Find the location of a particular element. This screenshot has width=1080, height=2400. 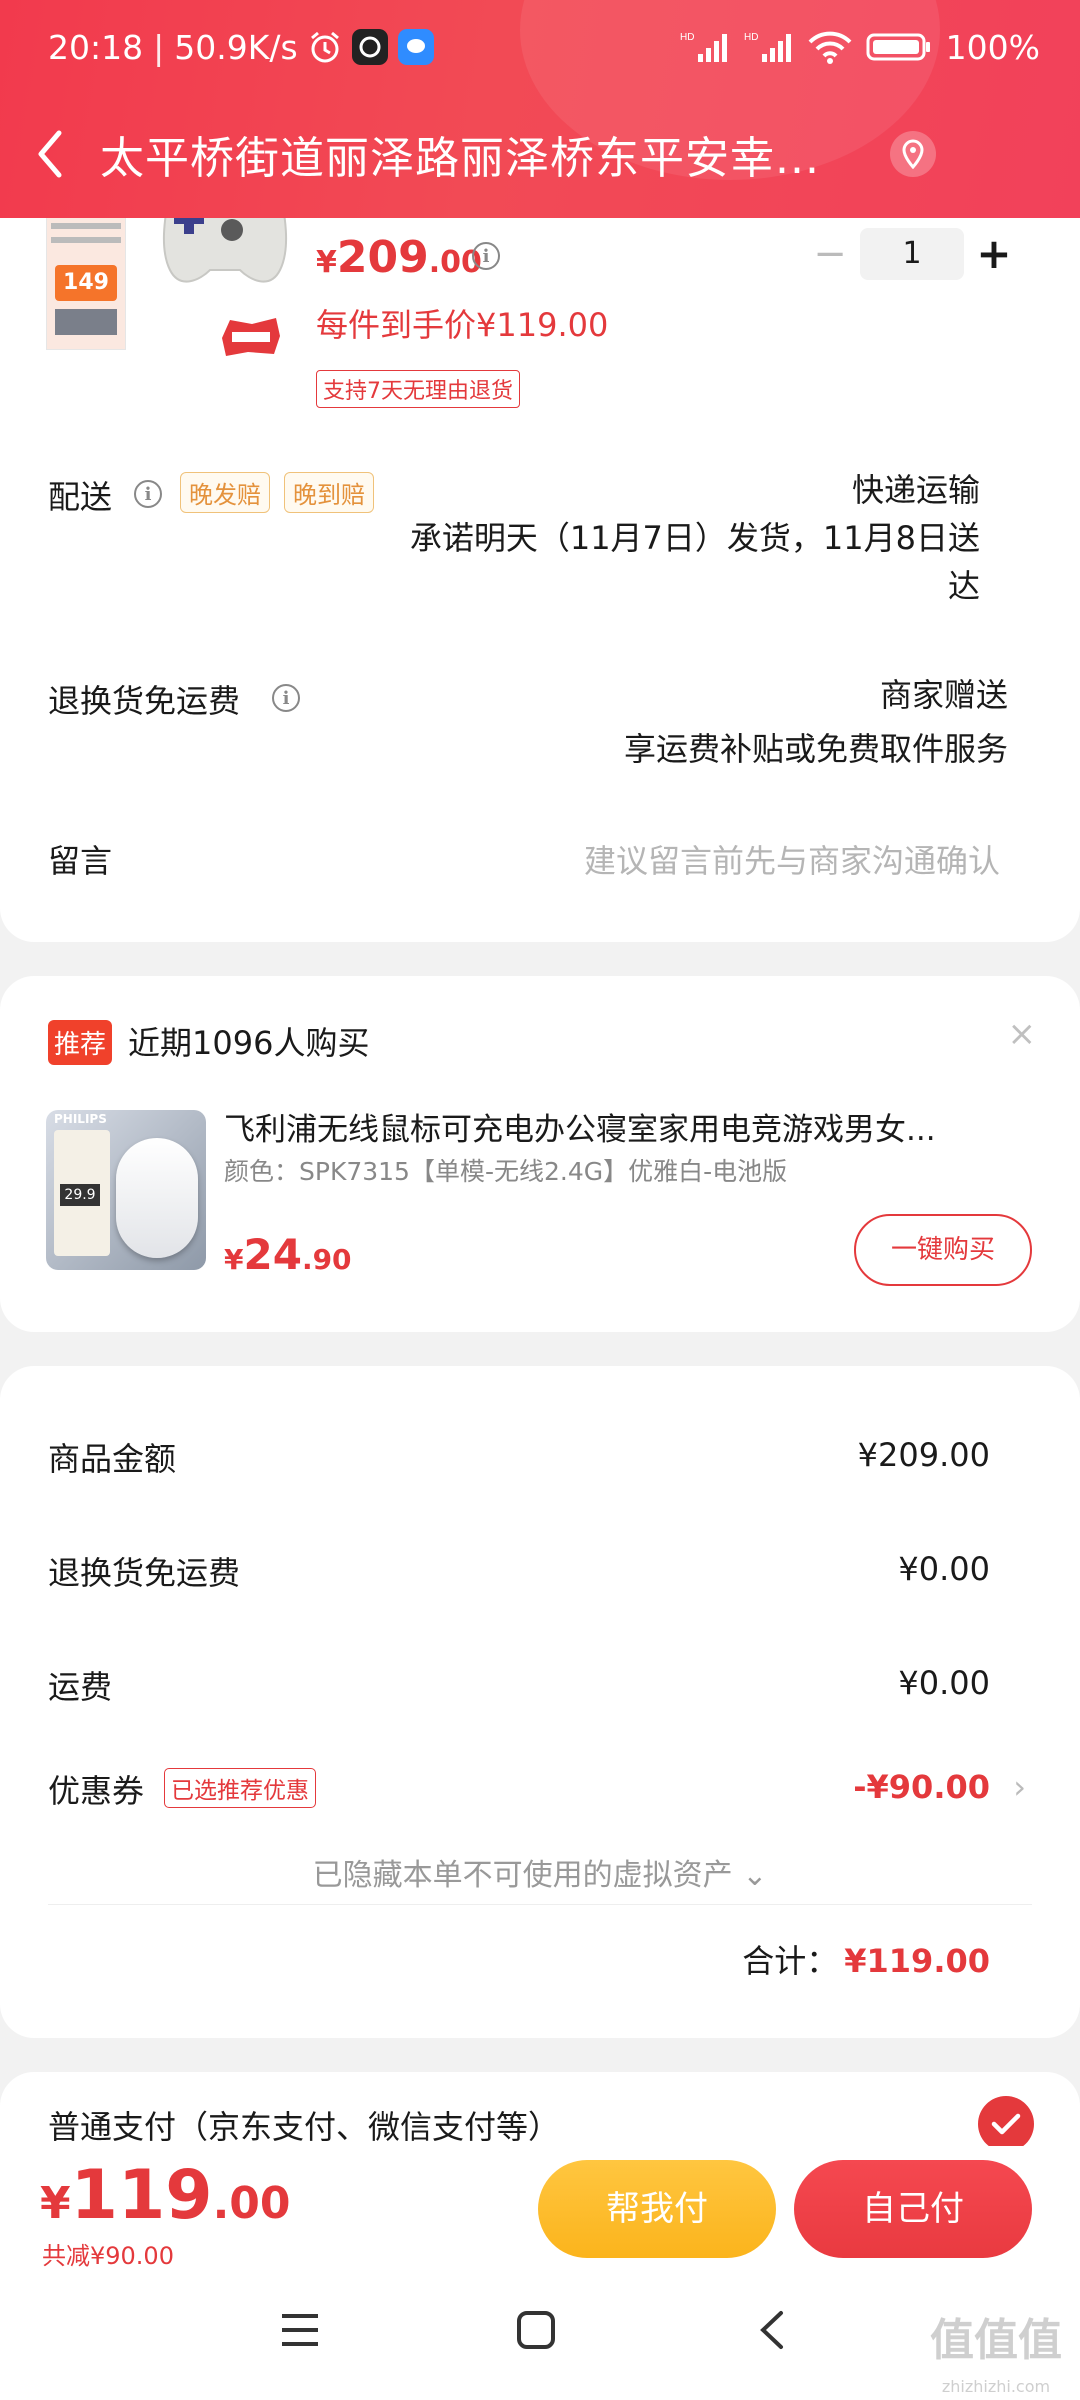

shipping-fee-label: 运费 is located at coordinates (80, 1687).